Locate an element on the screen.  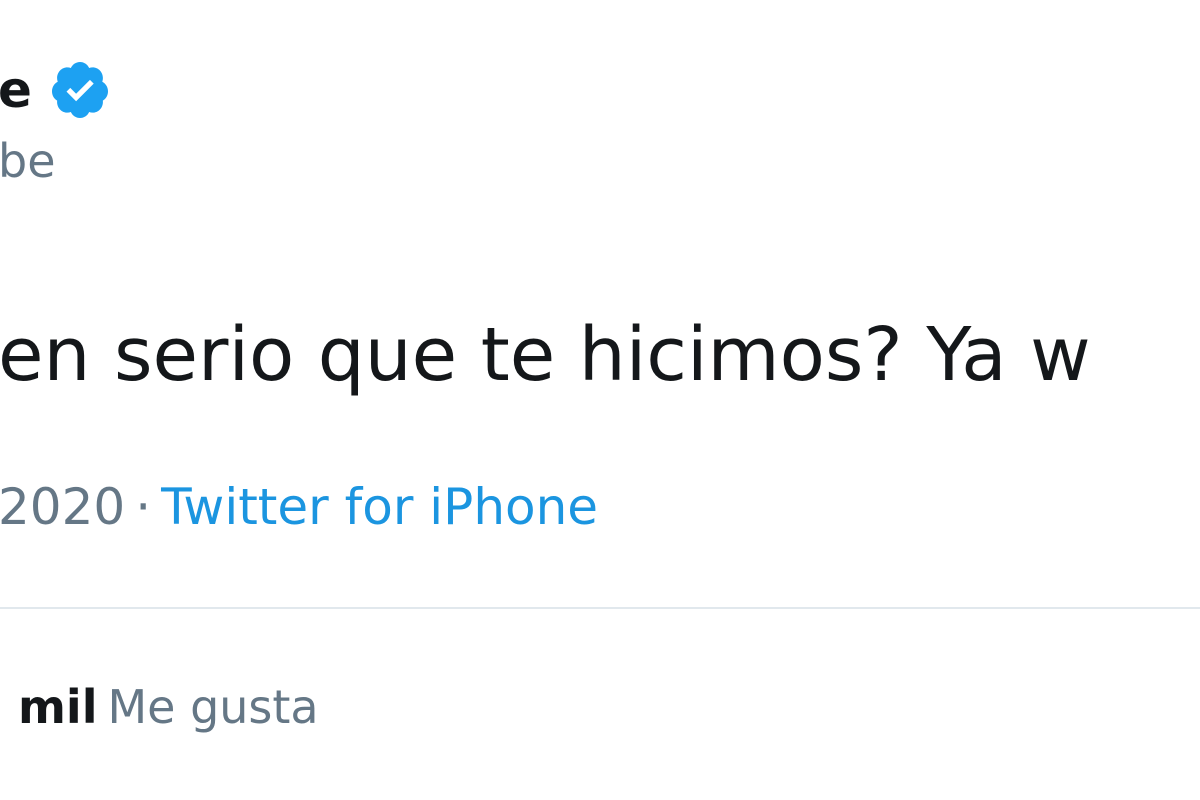
tweet-meta: 2020 · Twitter for iPhone is located at coordinates (299, 507).